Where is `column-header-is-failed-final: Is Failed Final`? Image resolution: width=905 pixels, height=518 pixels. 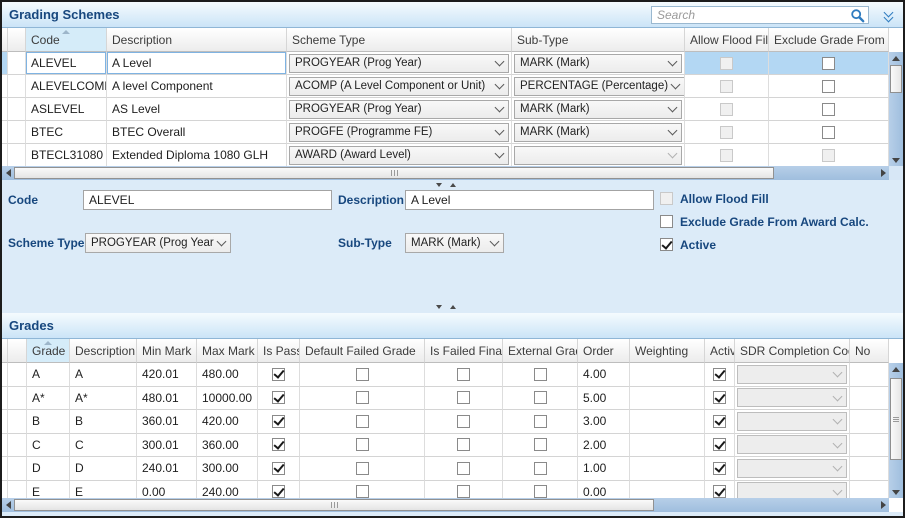
column-header-is-failed-final: Is Failed Final is located at coordinates (464, 351).